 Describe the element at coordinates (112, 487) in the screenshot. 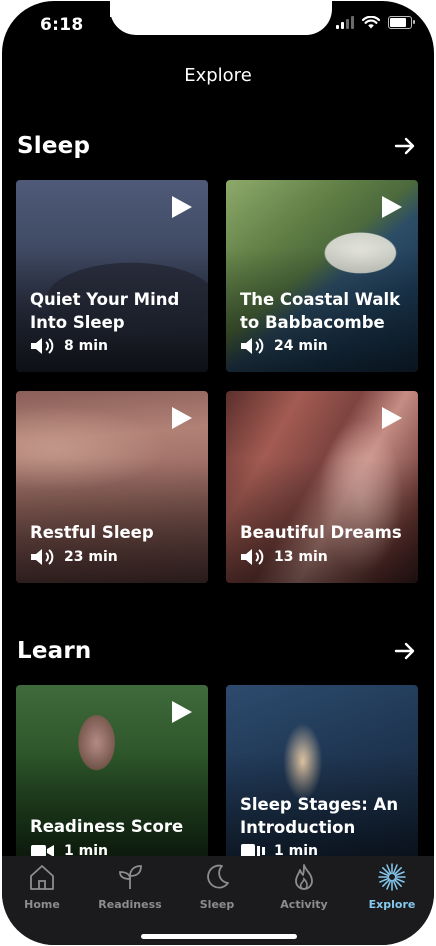

I see `content-card-restful-sleep: Restful Sleep 23 min` at that location.